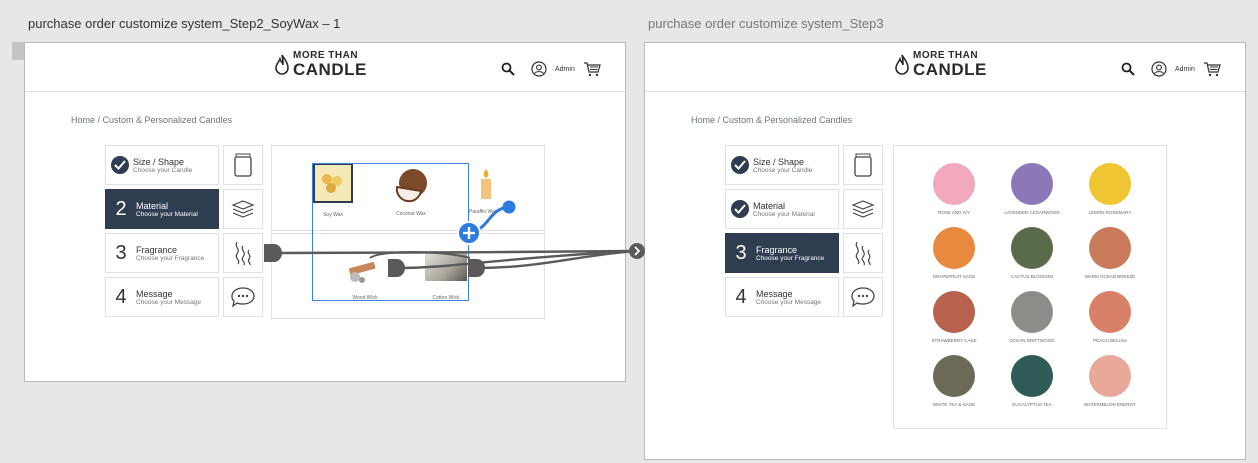 This screenshot has width=1258, height=463. I want to click on fragrance-rose-and-ivy: ROSE AND IVY, so click(954, 189).